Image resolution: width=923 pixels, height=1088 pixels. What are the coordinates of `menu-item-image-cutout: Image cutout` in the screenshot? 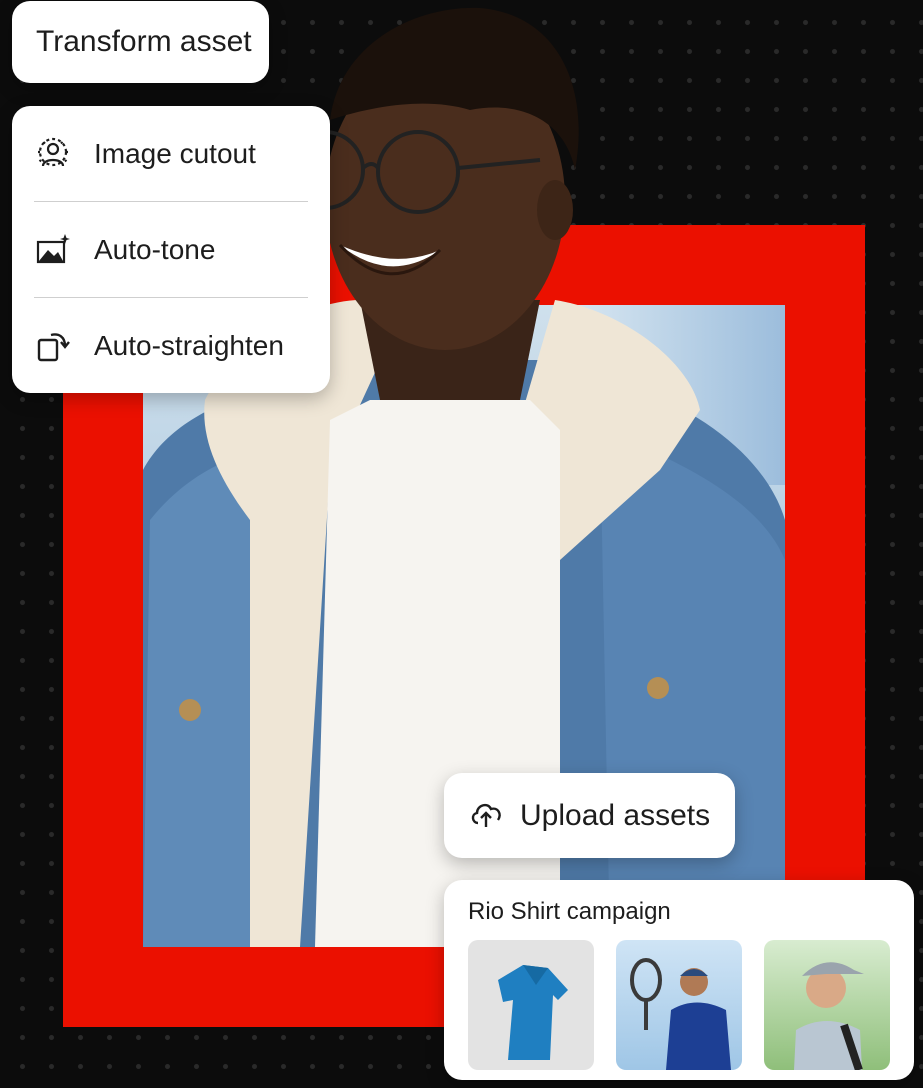 It's located at (171, 153).